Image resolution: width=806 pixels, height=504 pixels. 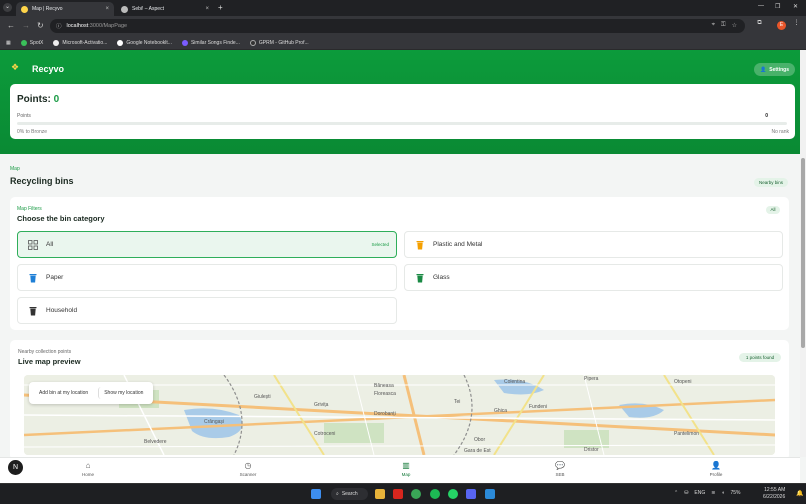 I want to click on page-title: Recycling bins, so click(x=42, y=181).